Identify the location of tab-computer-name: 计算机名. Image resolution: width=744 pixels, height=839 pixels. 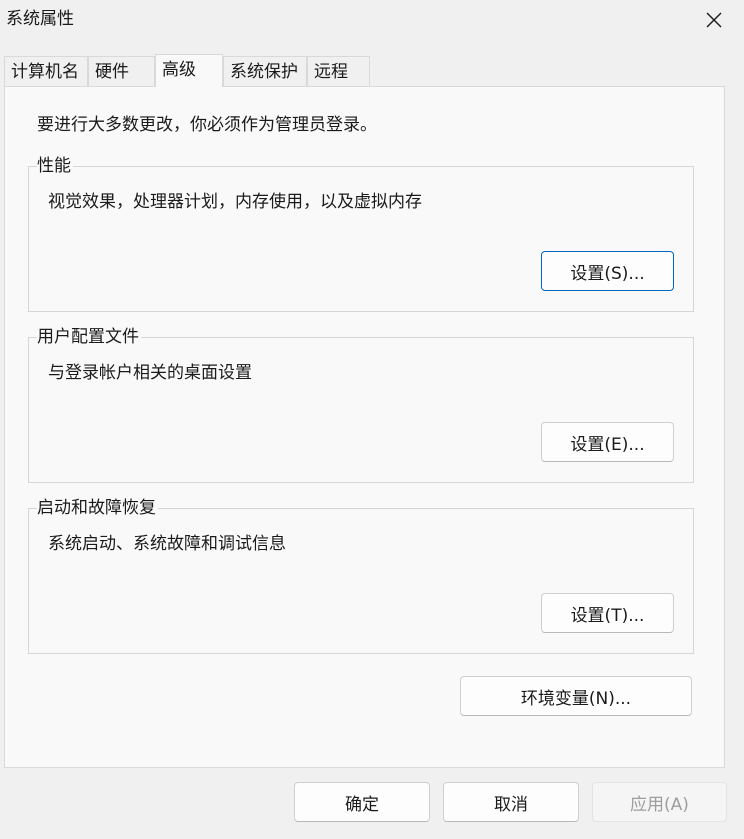
(46, 71).